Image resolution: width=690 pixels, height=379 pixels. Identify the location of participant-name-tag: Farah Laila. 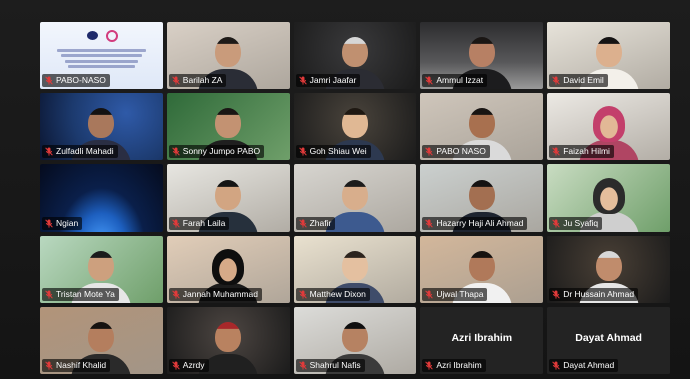
(199, 223).